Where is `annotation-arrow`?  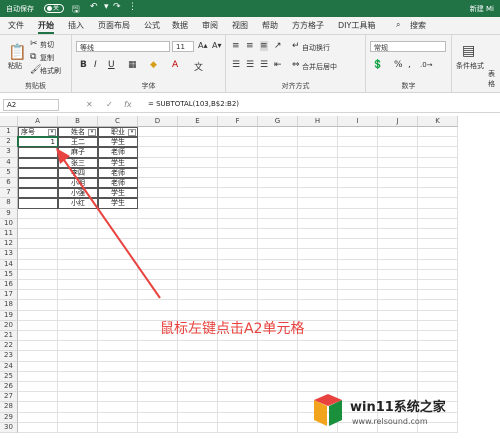 annotation-arrow is located at coordinates (108, 223).